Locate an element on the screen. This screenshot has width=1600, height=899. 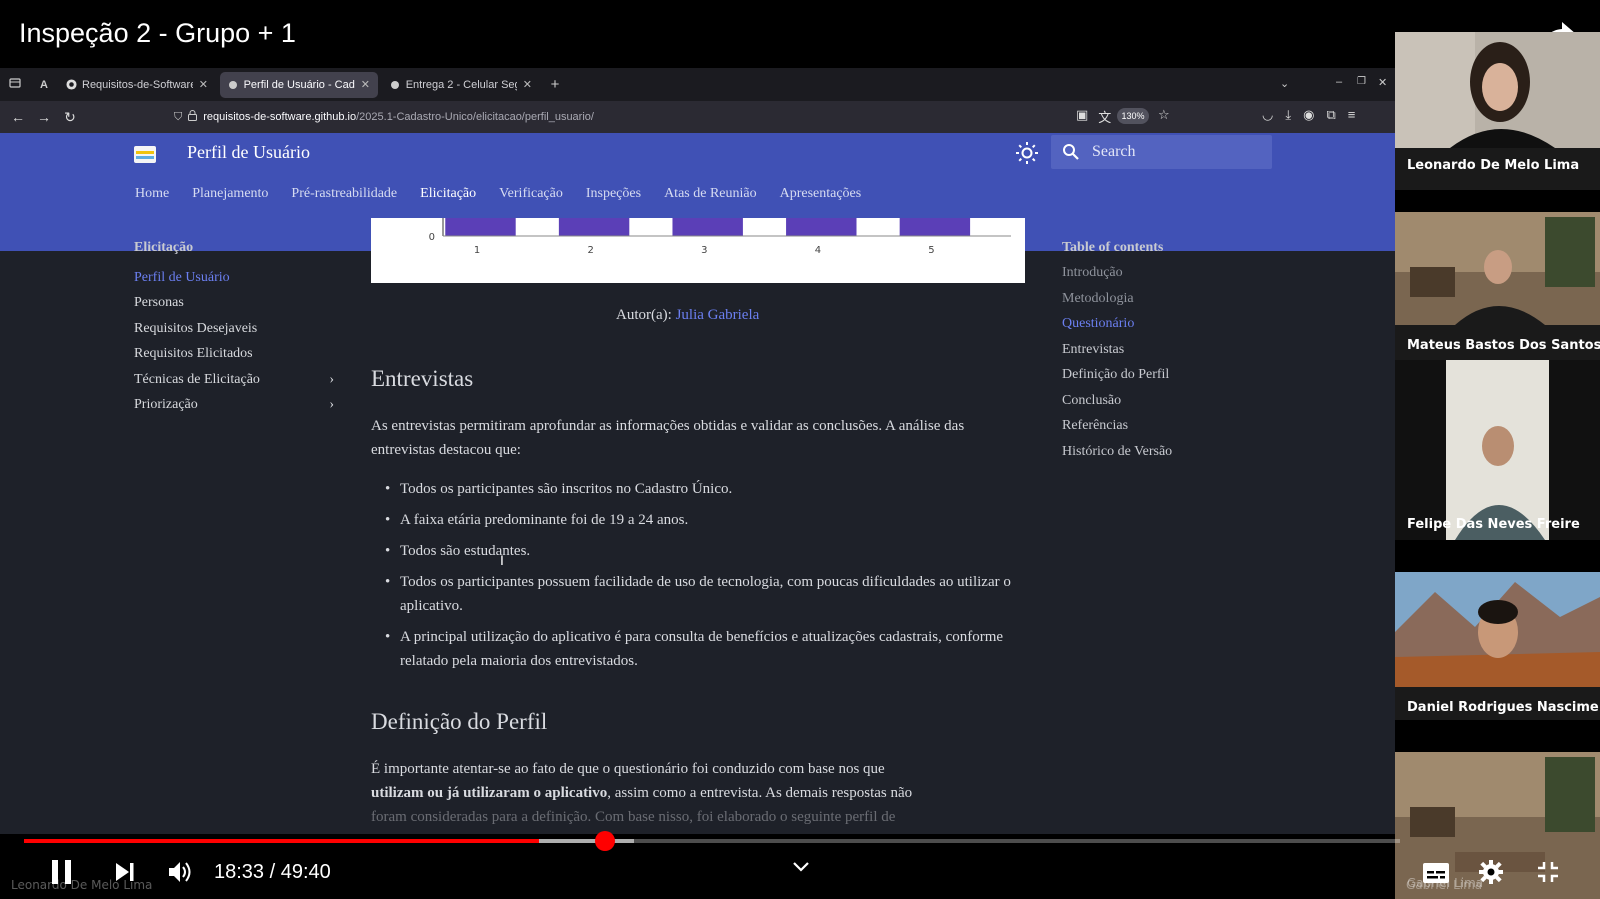
sidebar-item-requisitos-elicitados: Requisitos Elicitados is located at coordinates (234, 355).